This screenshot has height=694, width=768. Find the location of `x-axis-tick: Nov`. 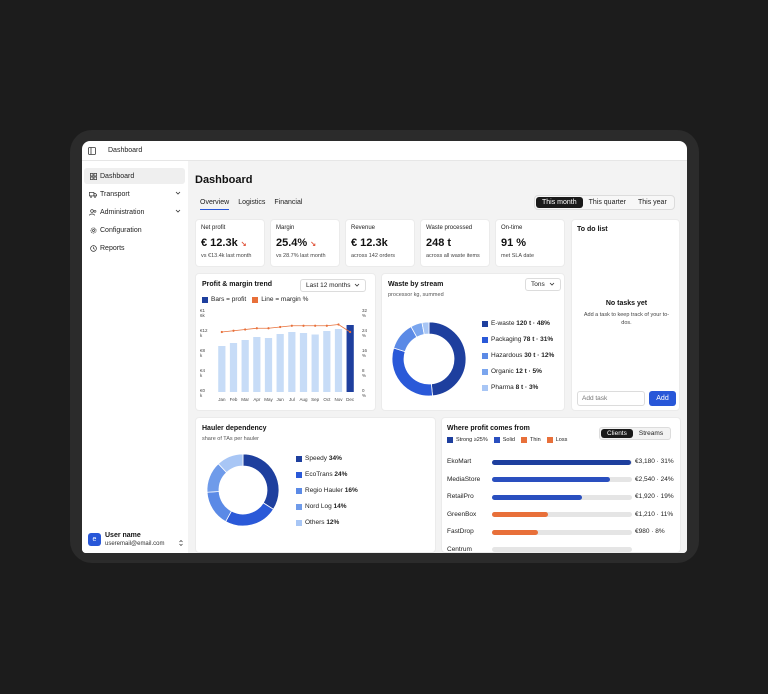

x-axis-tick: Nov is located at coordinates (338, 399).